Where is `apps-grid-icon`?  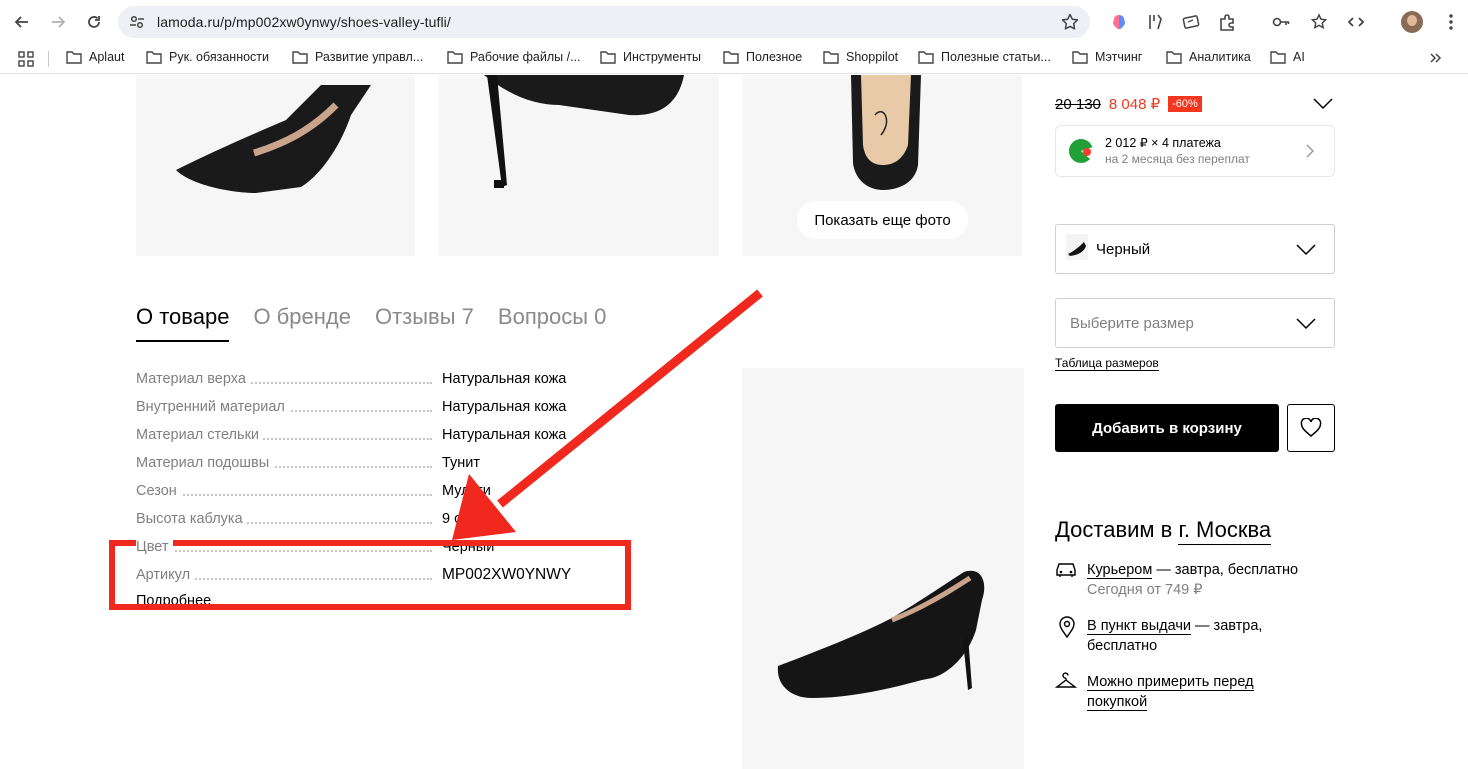
apps-grid-icon is located at coordinates (29, 59).